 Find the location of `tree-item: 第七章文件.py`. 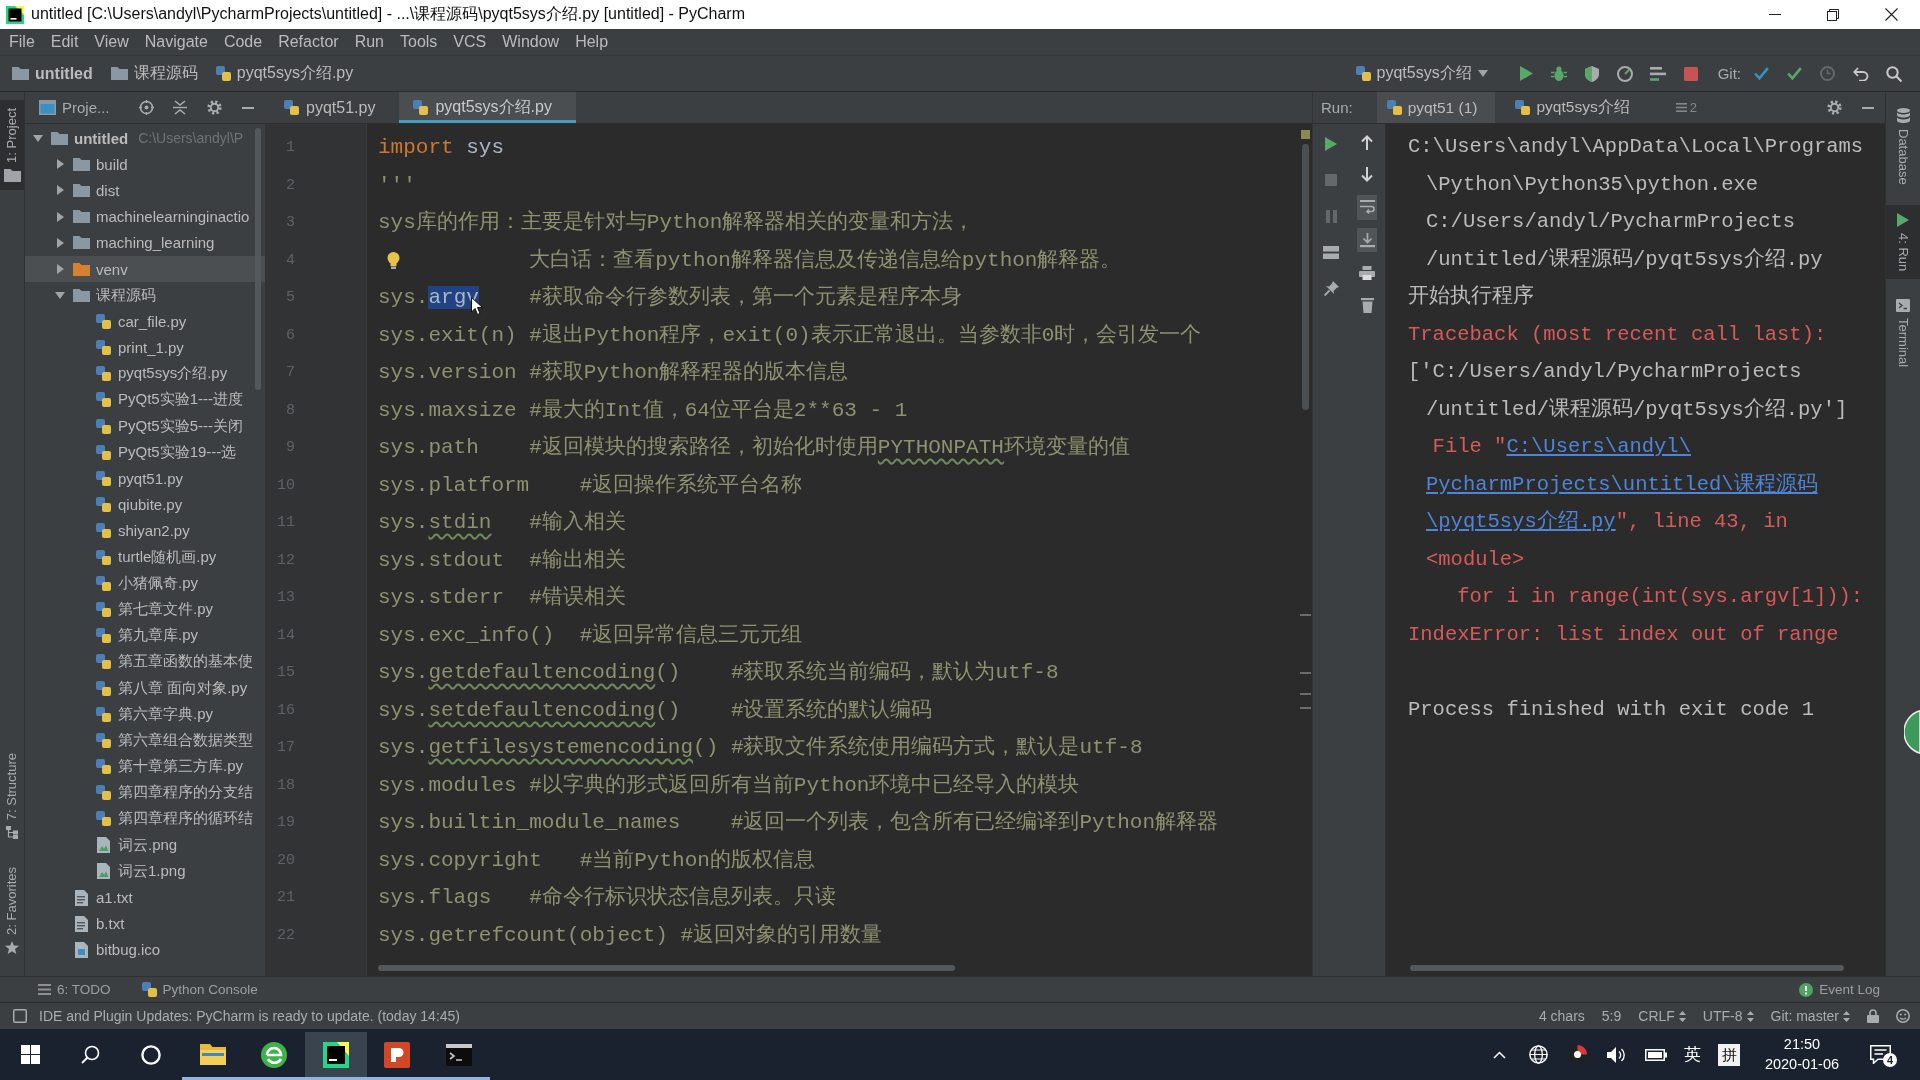

tree-item: 第七章文件.py is located at coordinates (145, 609).